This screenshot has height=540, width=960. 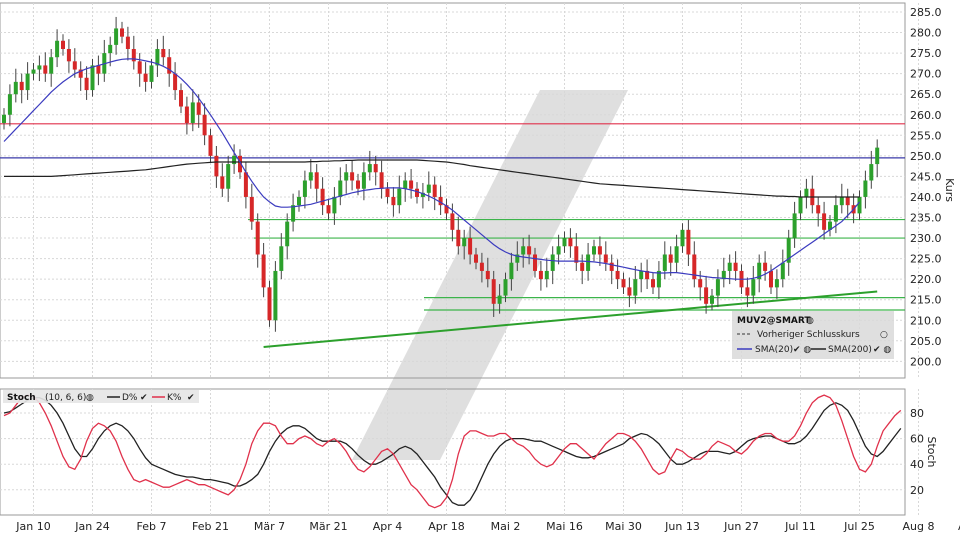 What do you see at coordinates (882, 350) in the screenshot?
I see `legend-sma200-check-icon: ✔ ◍` at bounding box center [882, 350].